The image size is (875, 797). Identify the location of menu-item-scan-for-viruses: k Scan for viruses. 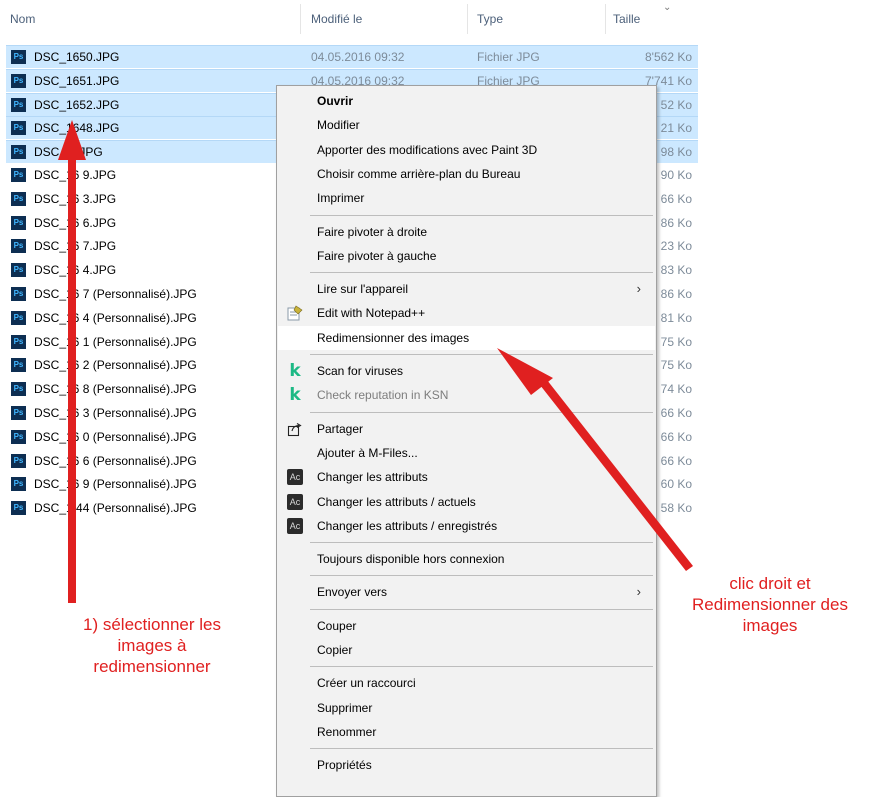
(466, 371).